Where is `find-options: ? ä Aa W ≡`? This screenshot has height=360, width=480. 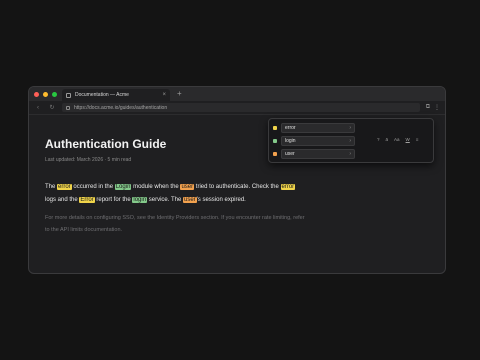
find-options: ? ä Aa W ≡ is located at coordinates (397, 139).